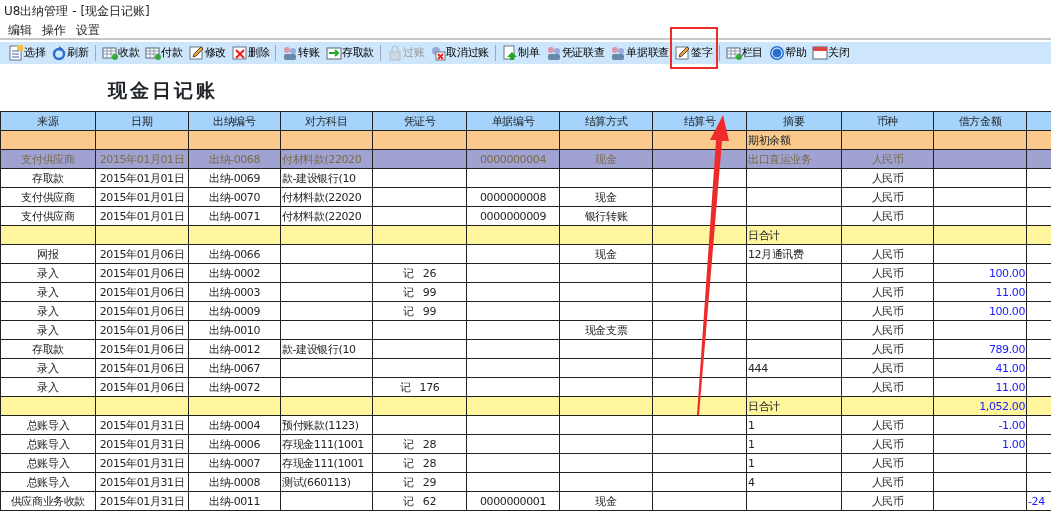 Image resolution: width=1051 pixels, height=530 pixels. Describe the element at coordinates (521, 53) in the screenshot. I see `toolbar-button: 制单` at that location.